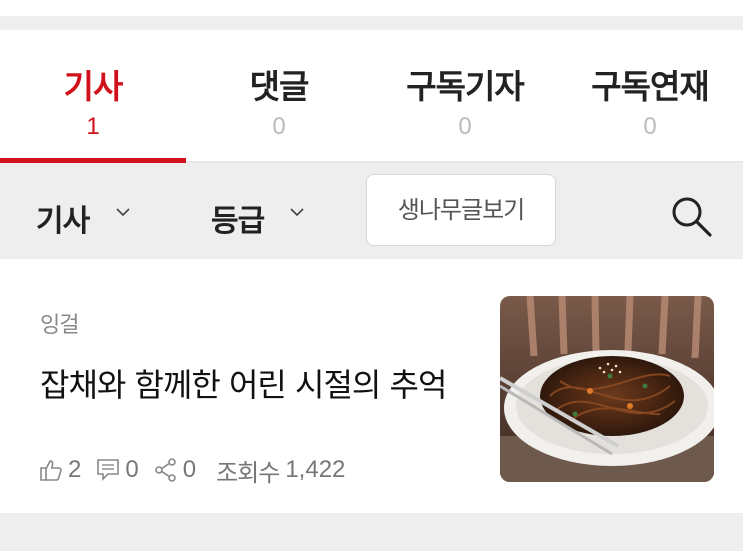  I want to click on tab-label: 구독연재, so click(650, 86).